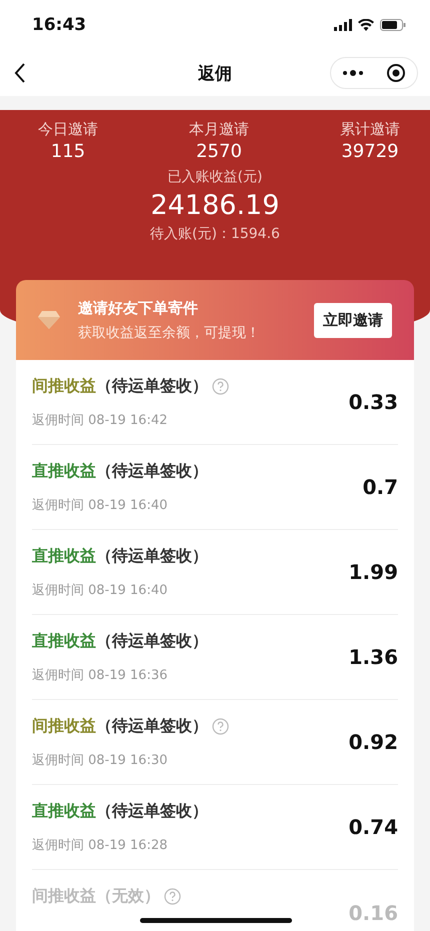 This screenshot has width=430, height=931. I want to click on commission-amount: 0.74, so click(373, 827).